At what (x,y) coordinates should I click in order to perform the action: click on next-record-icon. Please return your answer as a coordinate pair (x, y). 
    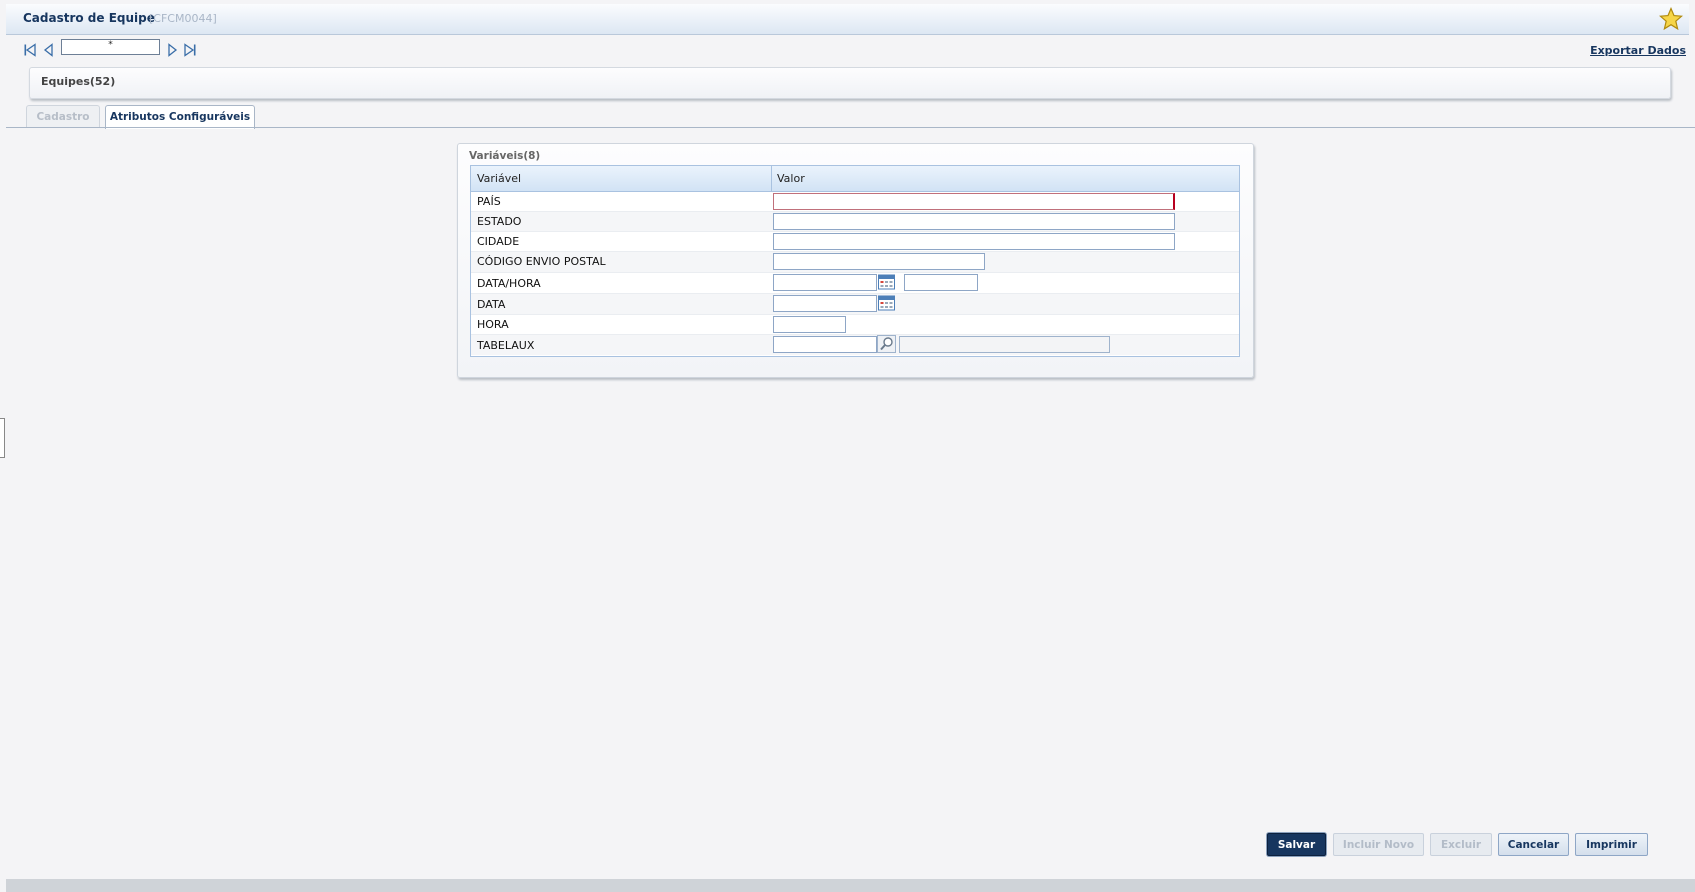
    Looking at the image, I should click on (172, 50).